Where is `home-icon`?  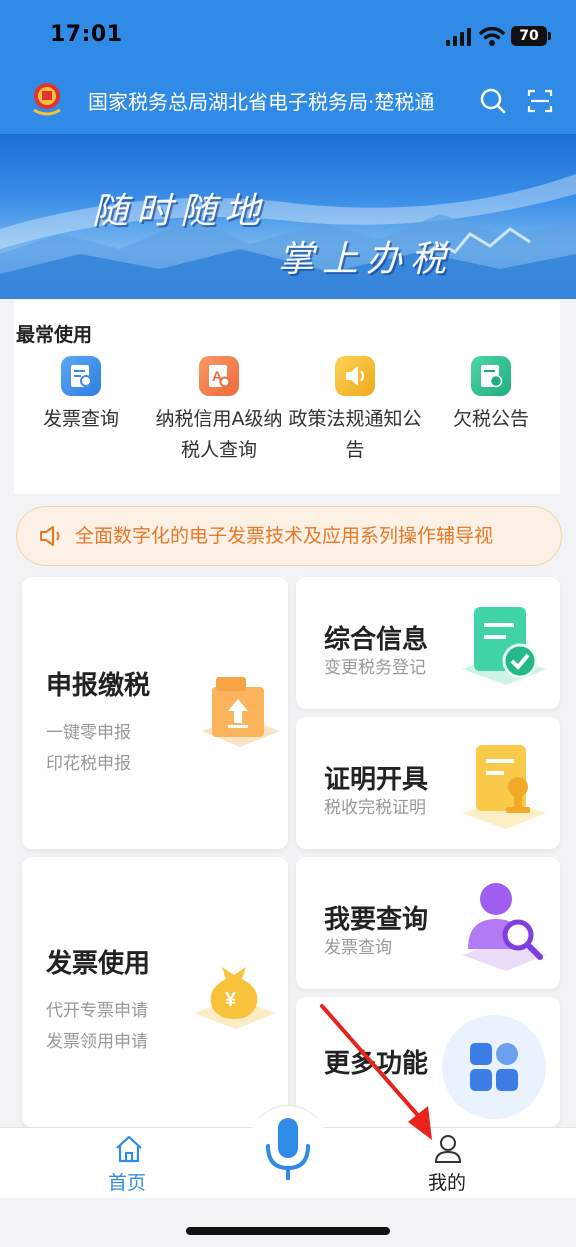 home-icon is located at coordinates (129, 1149).